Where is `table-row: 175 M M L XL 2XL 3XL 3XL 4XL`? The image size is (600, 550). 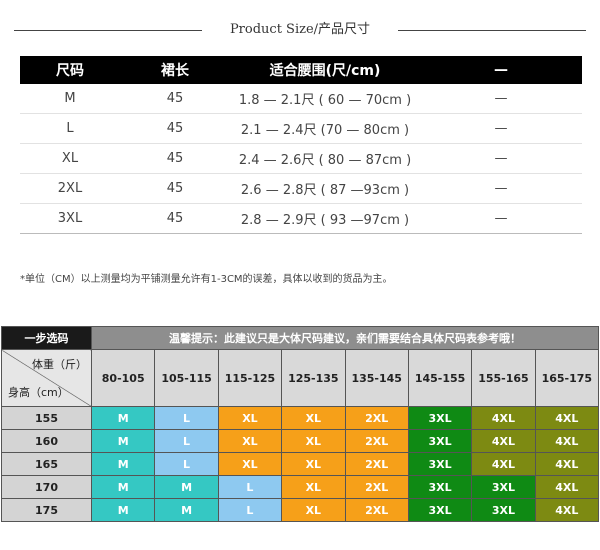 table-row: 175 M M L XL 2XL 3XL 3XL 4XL is located at coordinates (300, 510).